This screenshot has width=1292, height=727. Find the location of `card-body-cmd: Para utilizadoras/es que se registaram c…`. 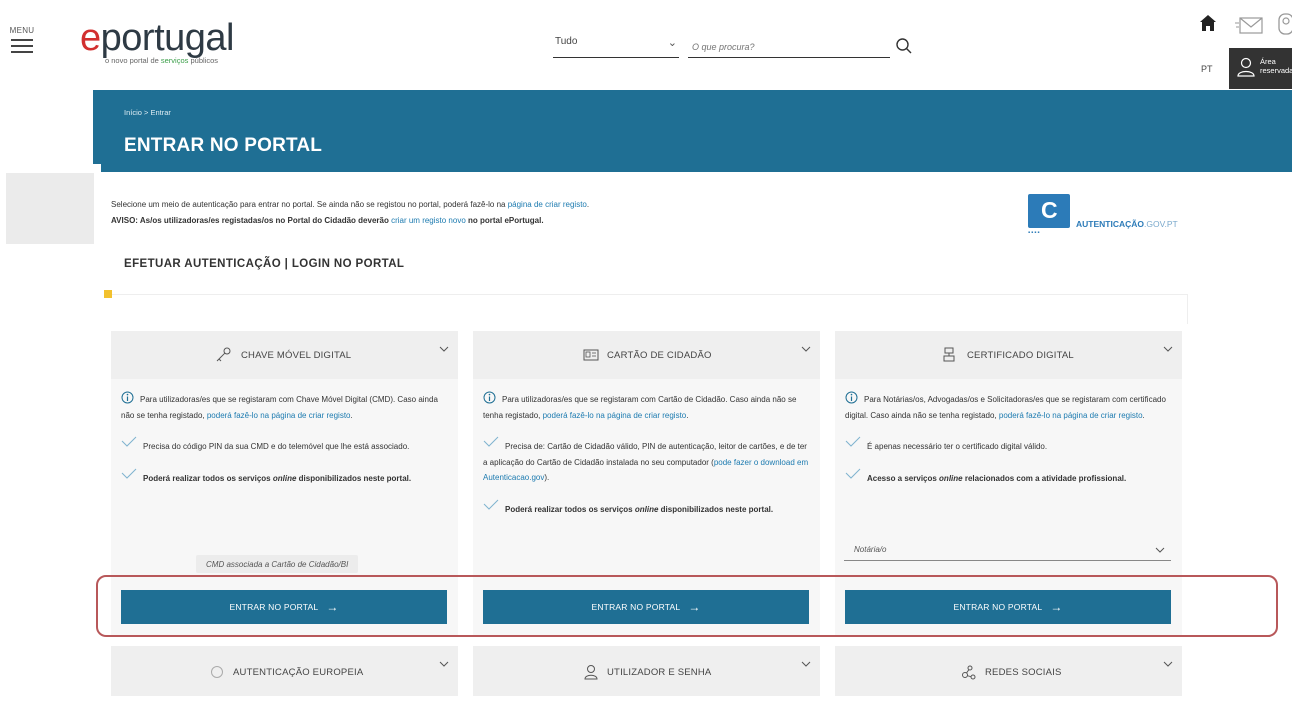

card-body-cmd: Para utilizadoras/es que se registaram c… is located at coordinates (286, 445).